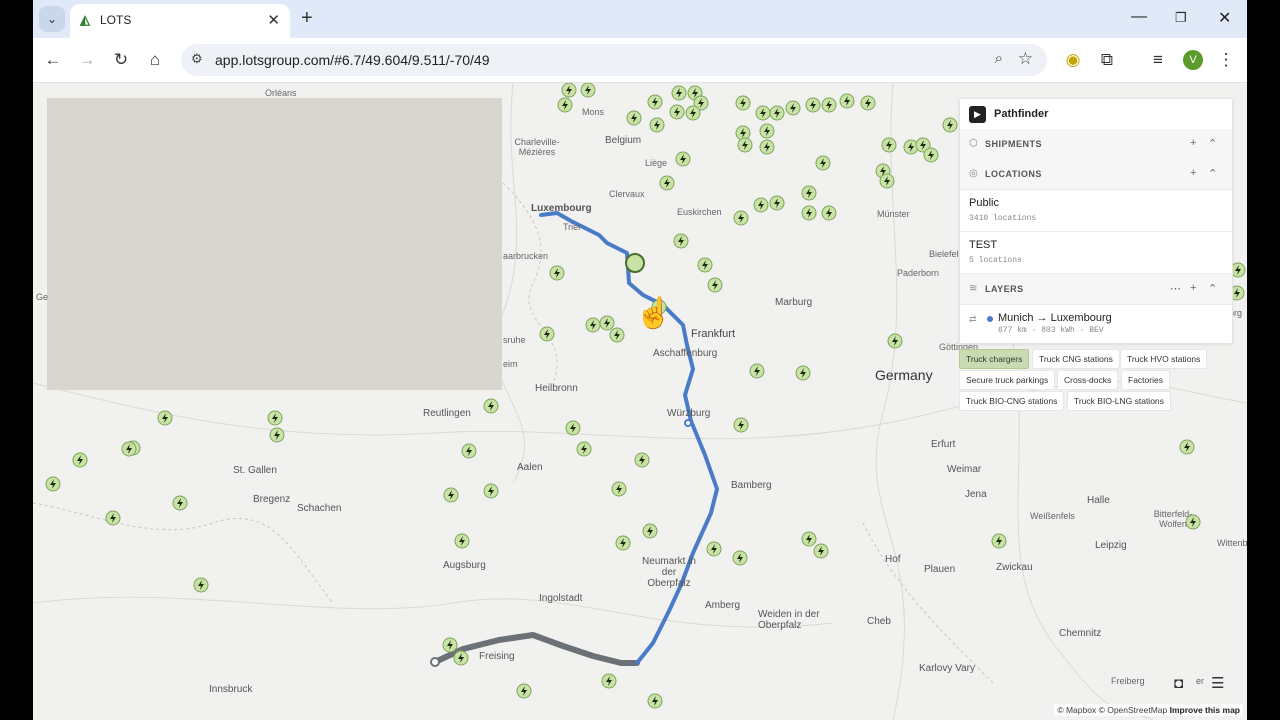 This screenshot has width=1280, height=720. What do you see at coordinates (1212, 288) in the screenshot?
I see `collapse-layers-icon: ⌃` at bounding box center [1212, 288].